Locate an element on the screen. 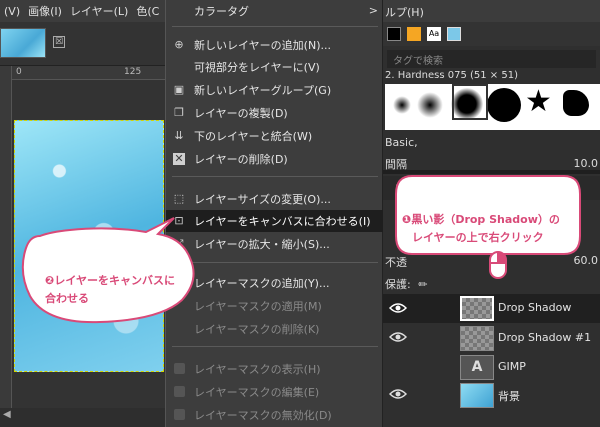 The height and width of the screenshot is (427, 600). brush-hard is located at coordinates (504, 105).